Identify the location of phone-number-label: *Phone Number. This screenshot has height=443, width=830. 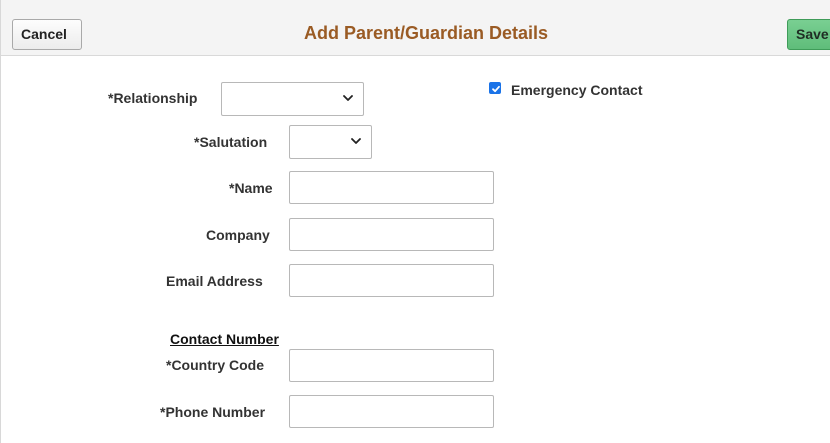
(213, 412).